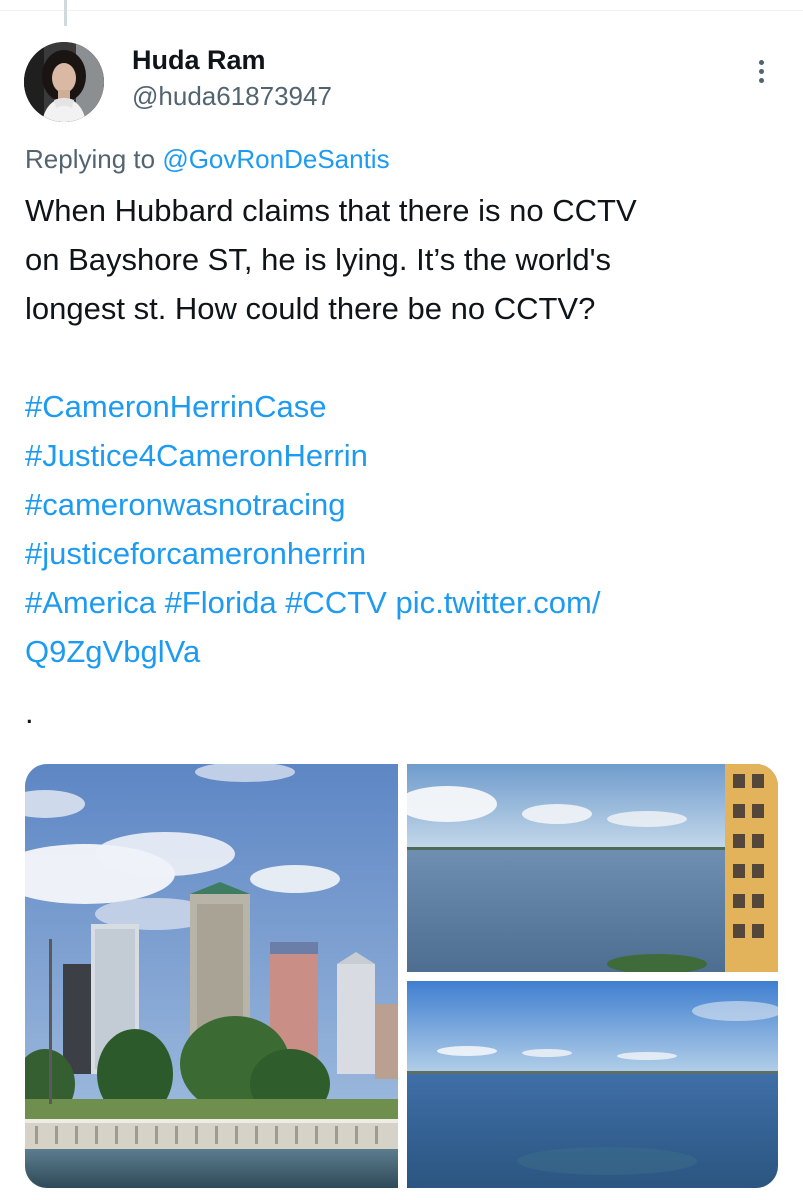  What do you see at coordinates (336, 602) in the screenshot?
I see `hashtag-link: #CCTV` at bounding box center [336, 602].